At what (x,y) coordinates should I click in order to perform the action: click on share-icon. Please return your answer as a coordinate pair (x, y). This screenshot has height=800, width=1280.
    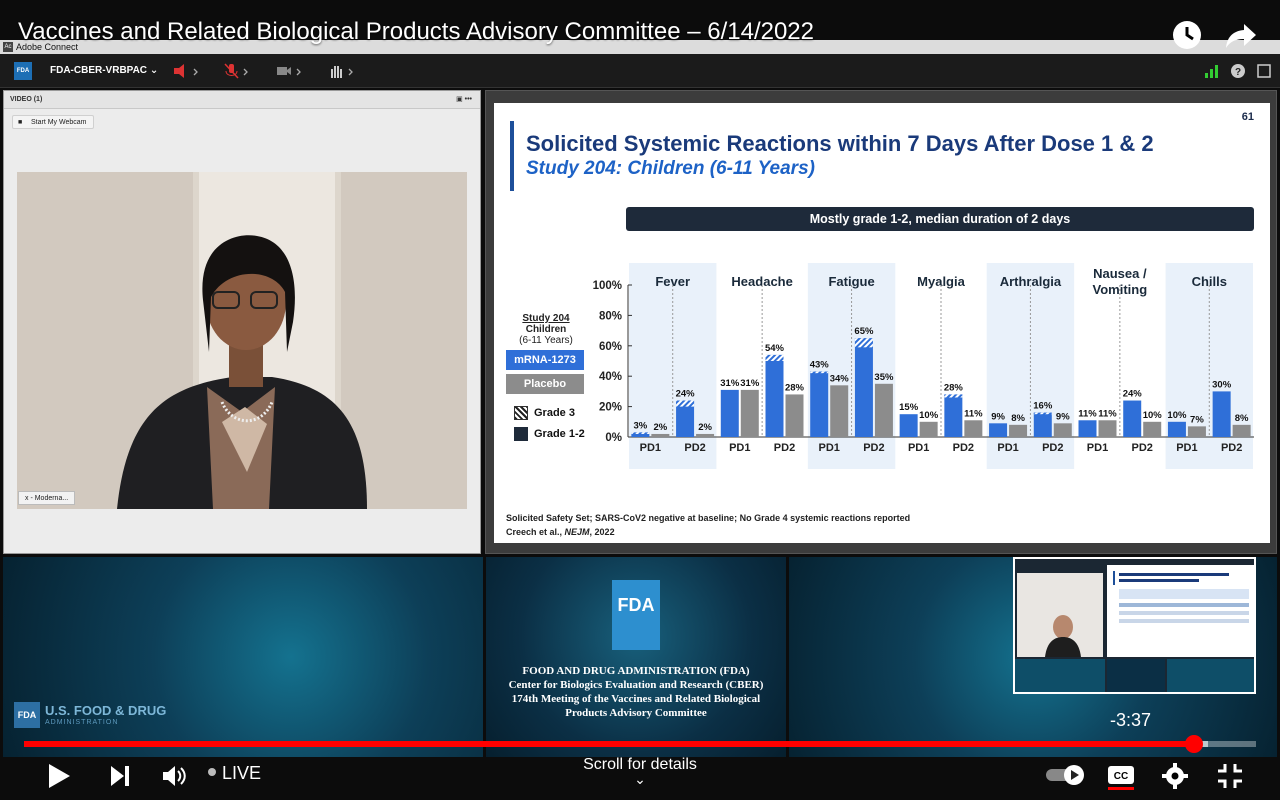
    Looking at the image, I should click on (1241, 35).